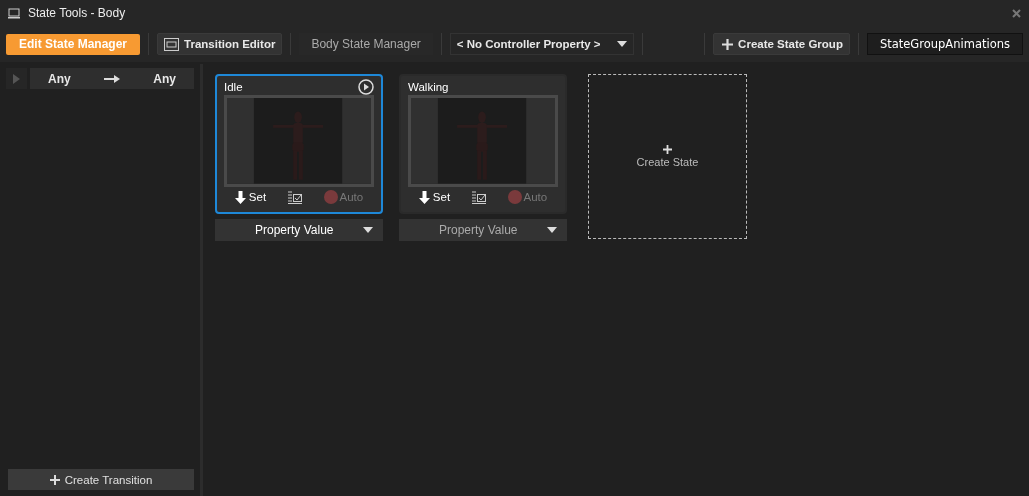 This screenshot has height=496, width=1029. Describe the element at coordinates (14, 13) in the screenshot. I see `window-icon` at that location.